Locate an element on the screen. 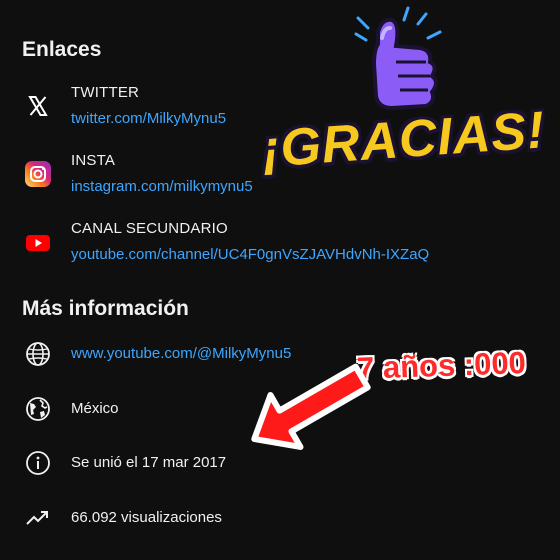 This screenshot has width=560, height=560. x-twitter-icon is located at coordinates (38, 106).